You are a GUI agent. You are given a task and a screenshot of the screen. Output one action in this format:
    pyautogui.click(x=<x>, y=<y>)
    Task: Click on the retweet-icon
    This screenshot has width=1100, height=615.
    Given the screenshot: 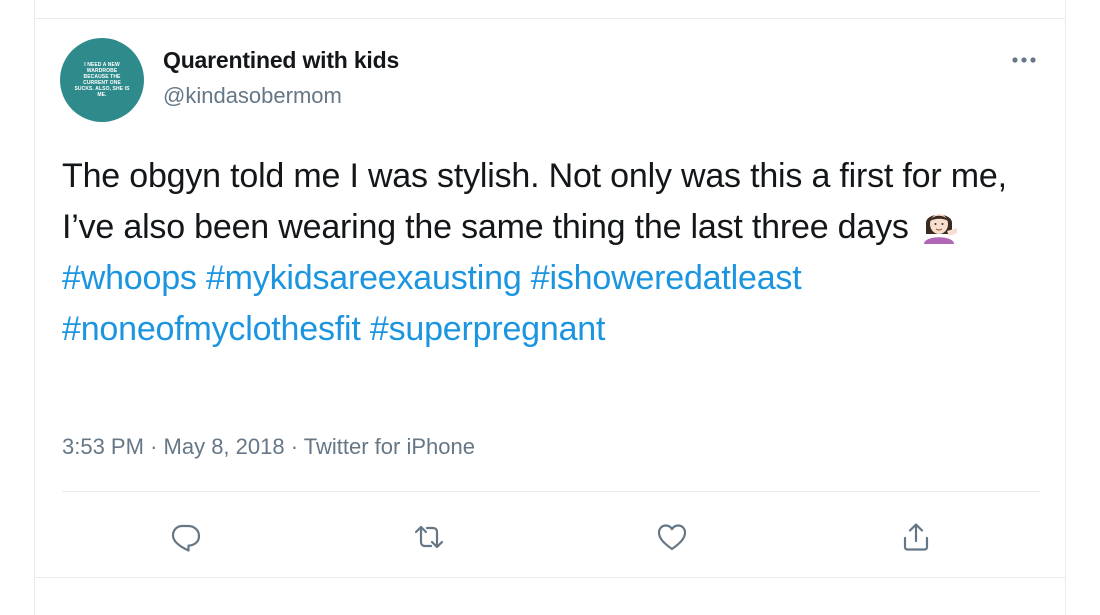 What is the action you would take?
    pyautogui.click(x=429, y=537)
    